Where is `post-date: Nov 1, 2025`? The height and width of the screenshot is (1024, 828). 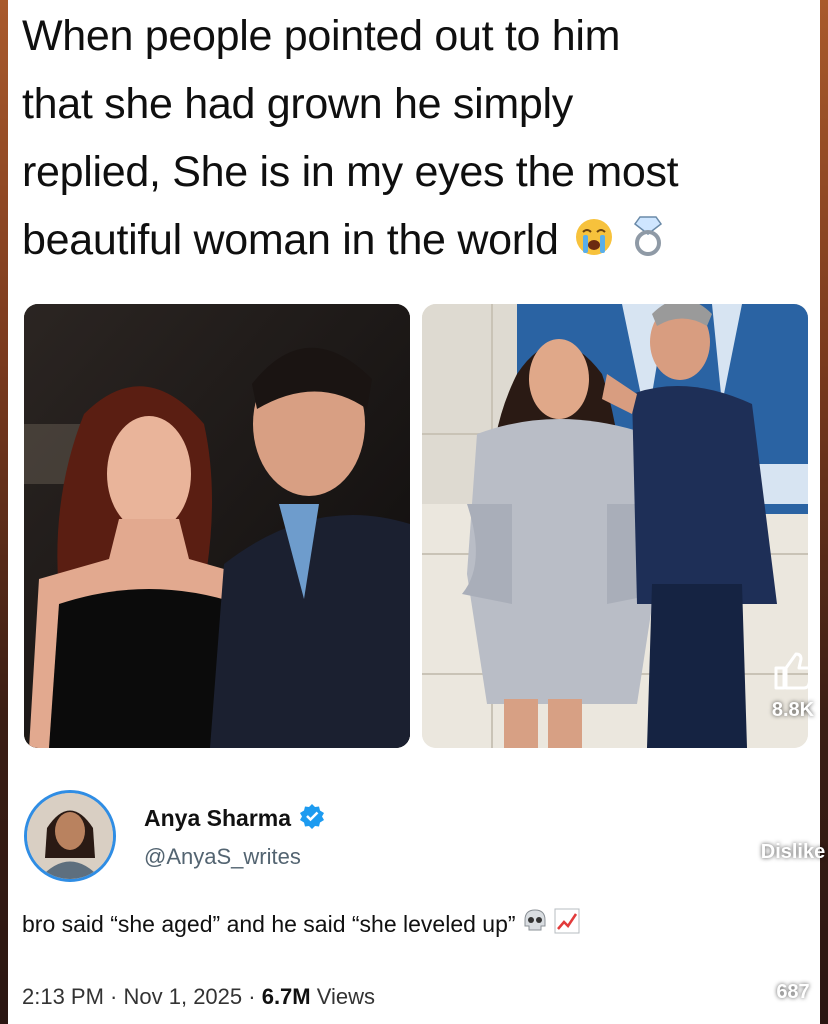 post-date: Nov 1, 2025 is located at coordinates (183, 996).